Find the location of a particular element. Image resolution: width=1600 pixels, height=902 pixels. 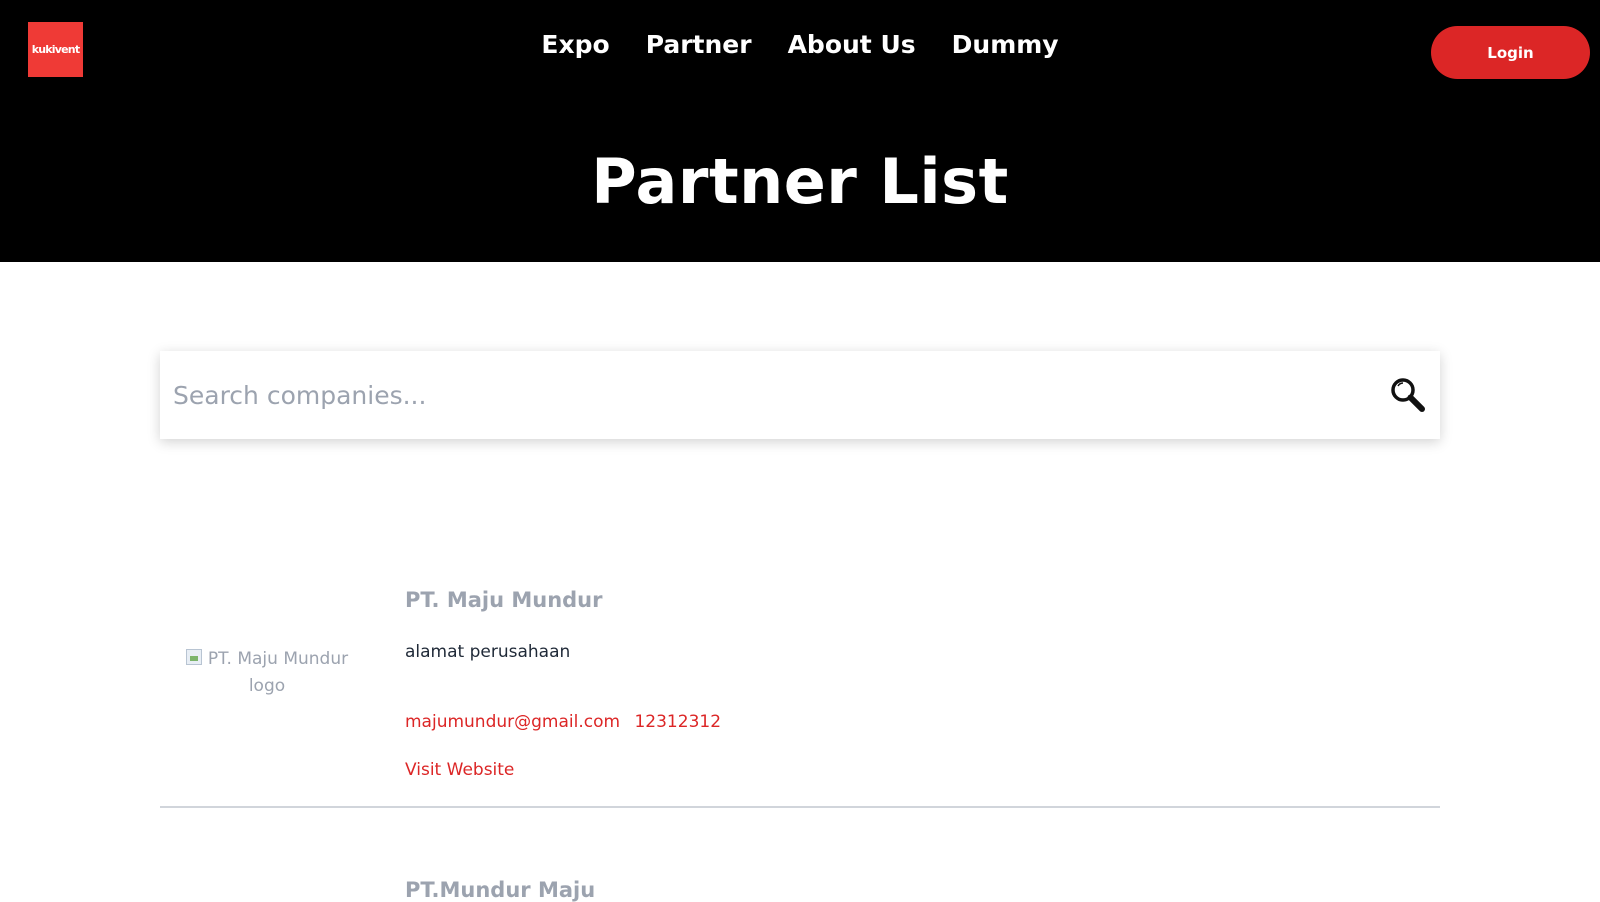

partner-logo-alt: PT. Maju Mundur logo is located at coordinates (278, 672).